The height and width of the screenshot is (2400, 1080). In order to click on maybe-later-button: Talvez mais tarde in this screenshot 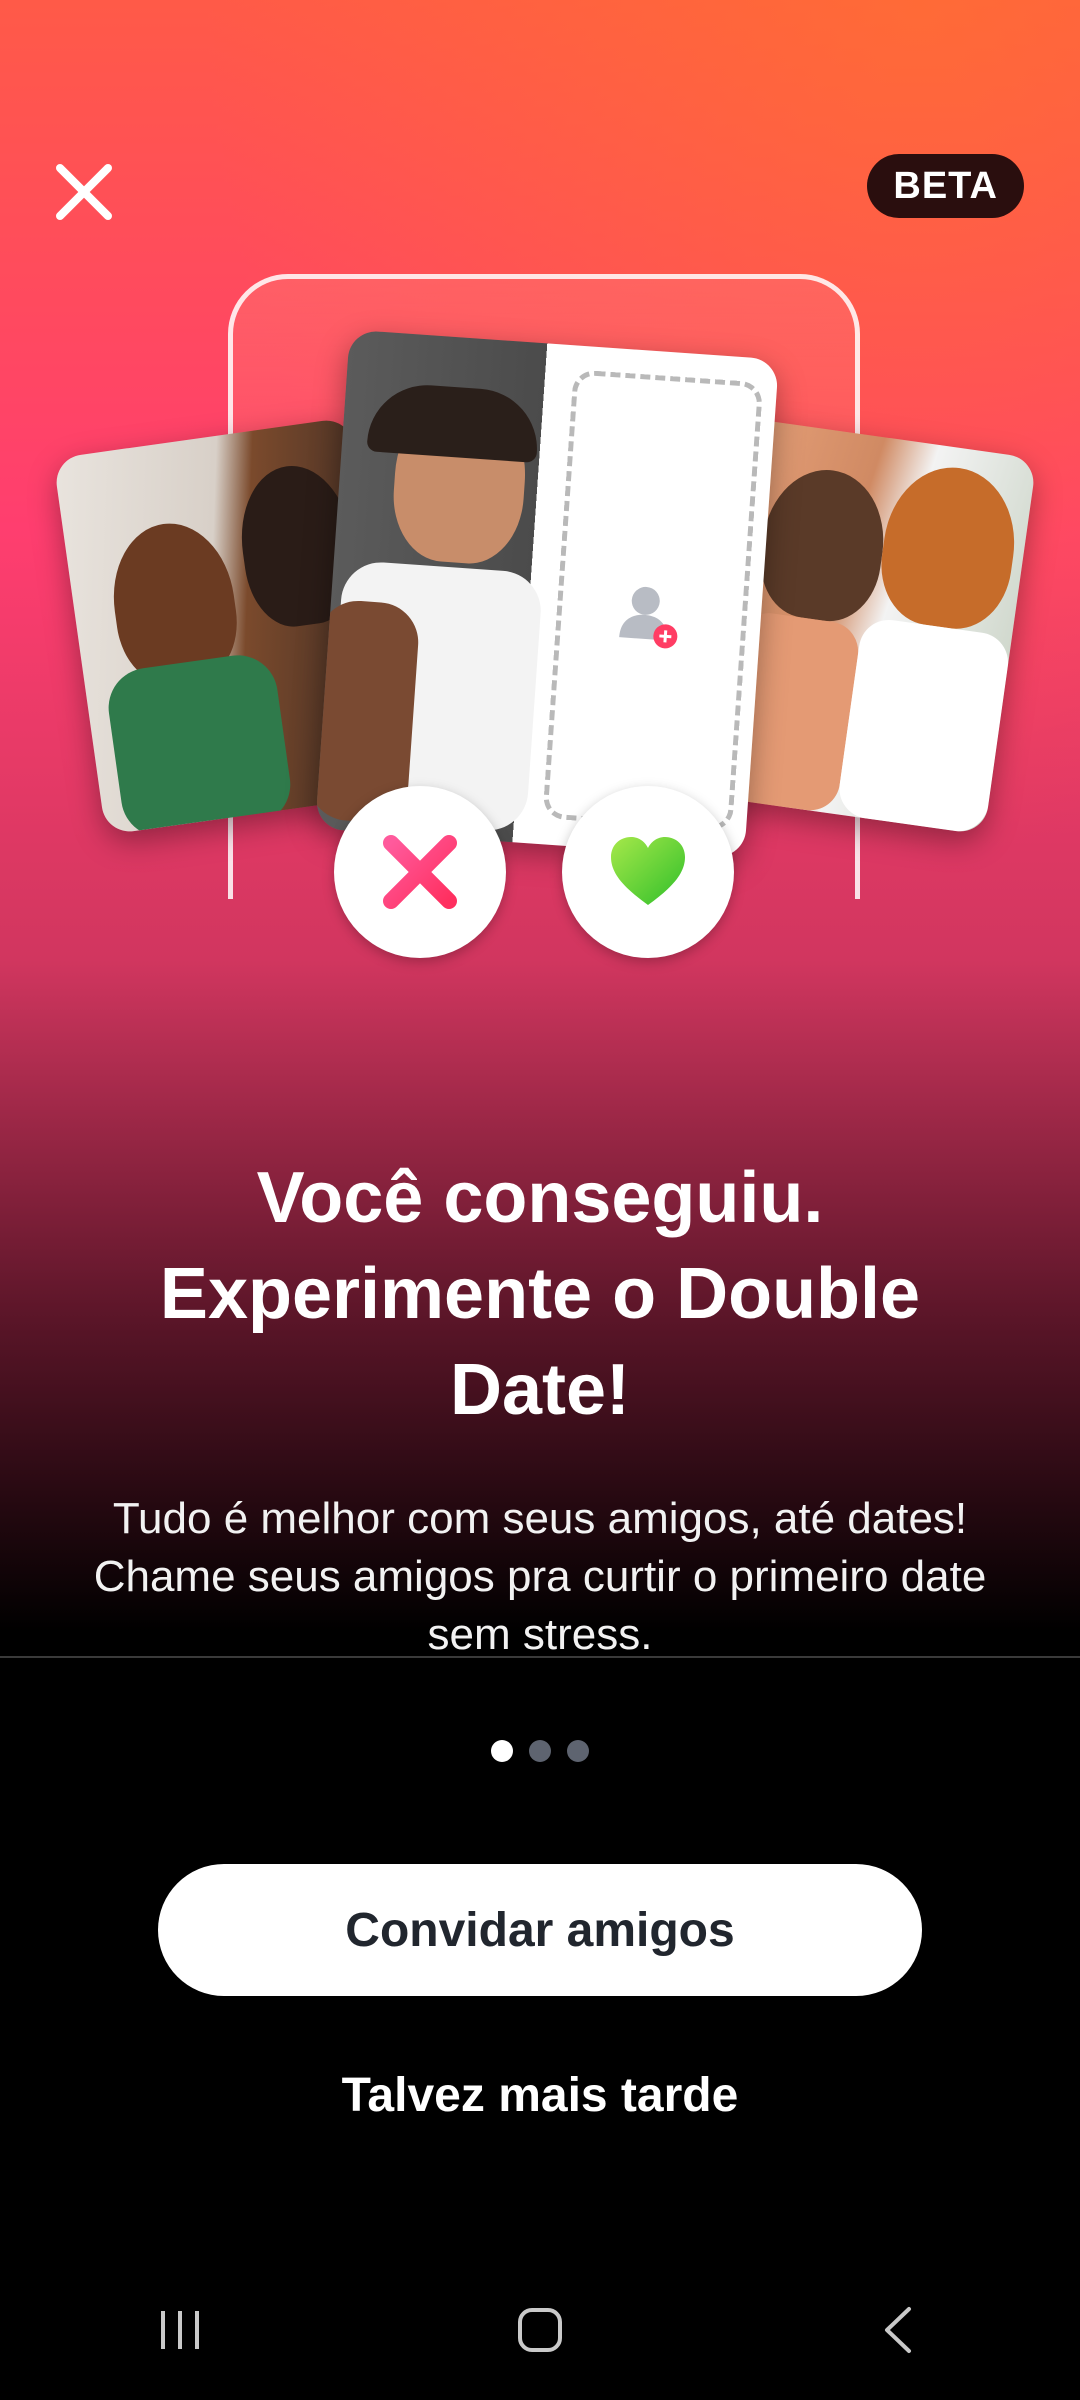, I will do `click(540, 2095)`.